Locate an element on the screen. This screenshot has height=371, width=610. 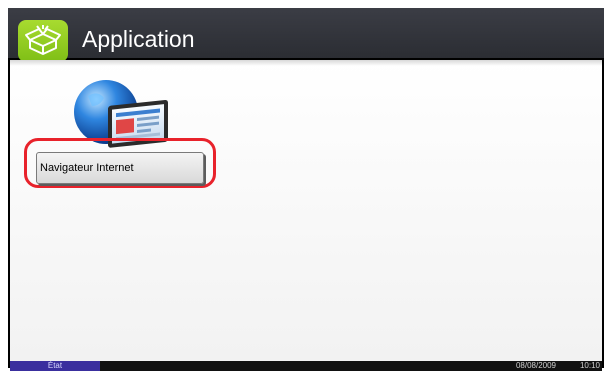
status-time: 10:10 is located at coordinates (589, 365).